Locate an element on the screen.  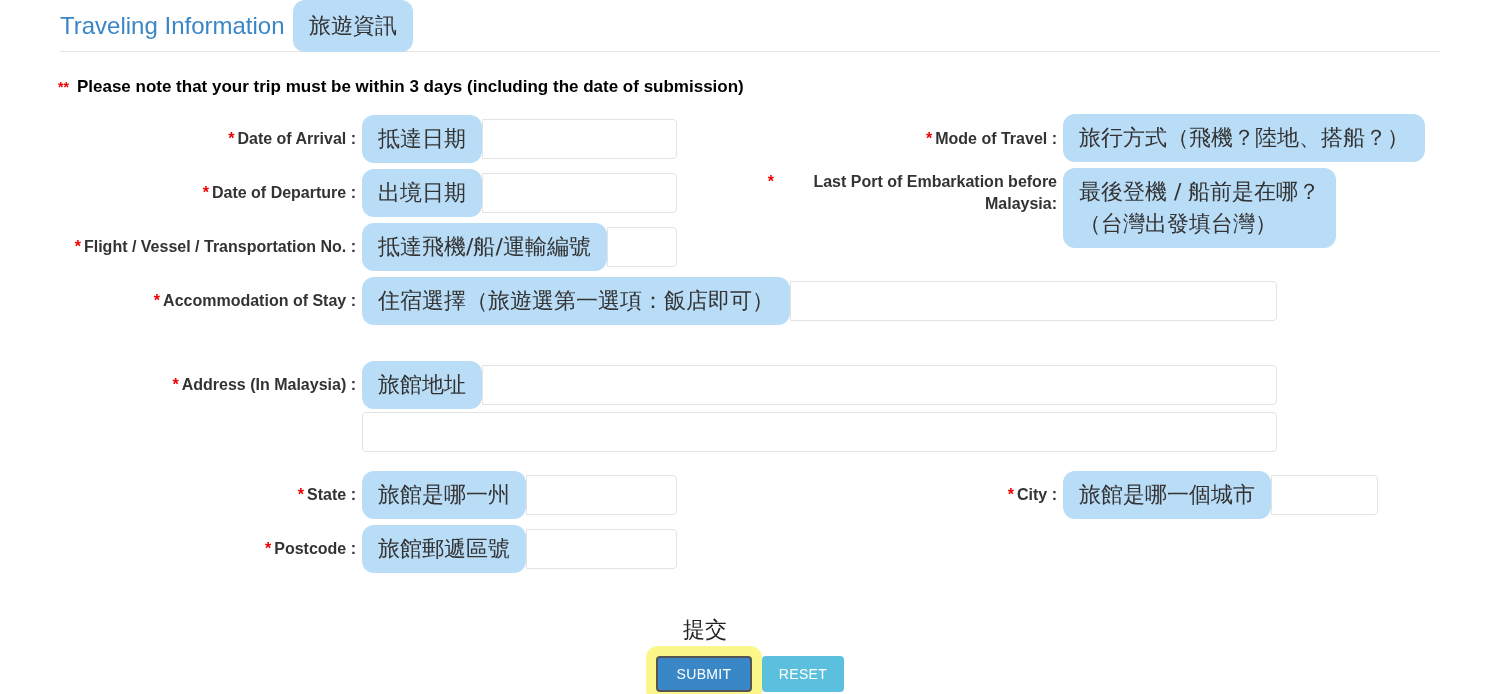
annotation-text: 旅館郵遞區號 is located at coordinates (444, 549).